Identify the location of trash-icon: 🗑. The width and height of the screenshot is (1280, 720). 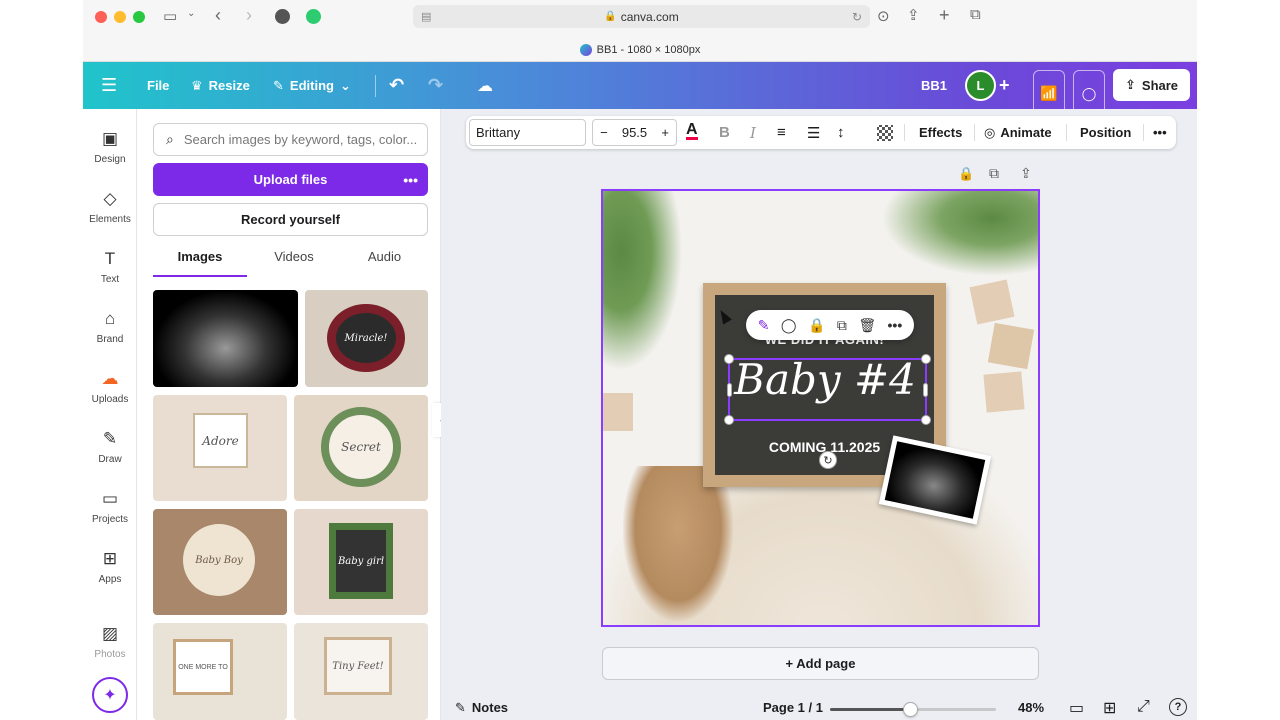
(867, 325).